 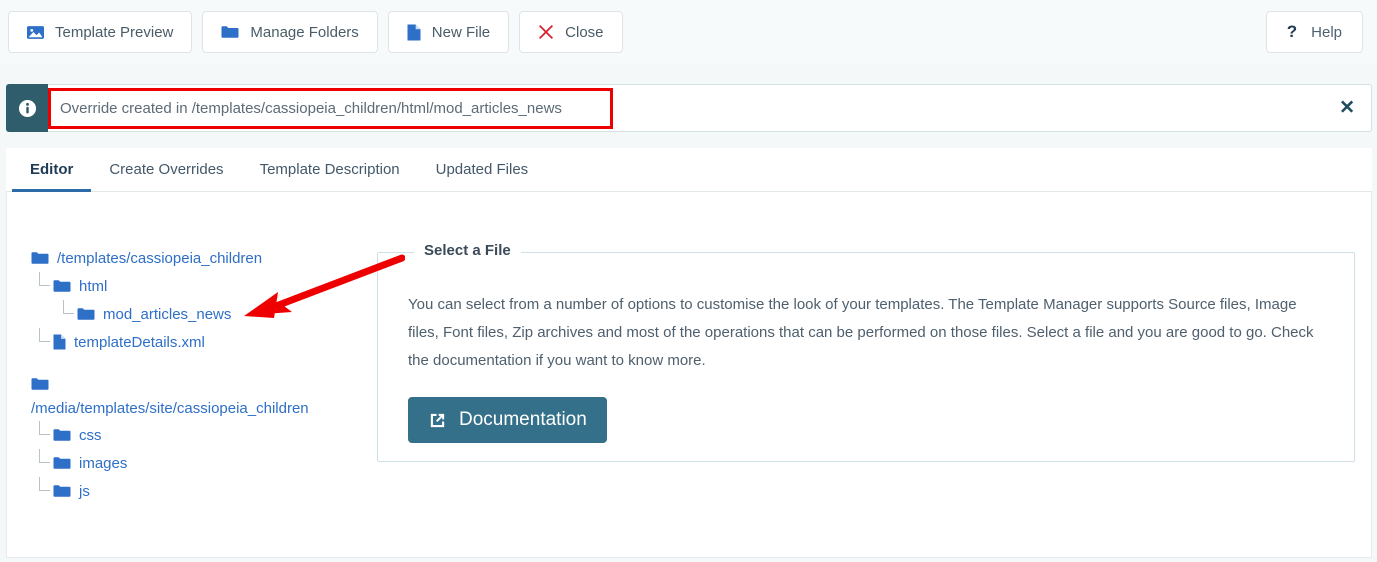 I want to click on tab-template-description: Template Description, so click(x=330, y=169).